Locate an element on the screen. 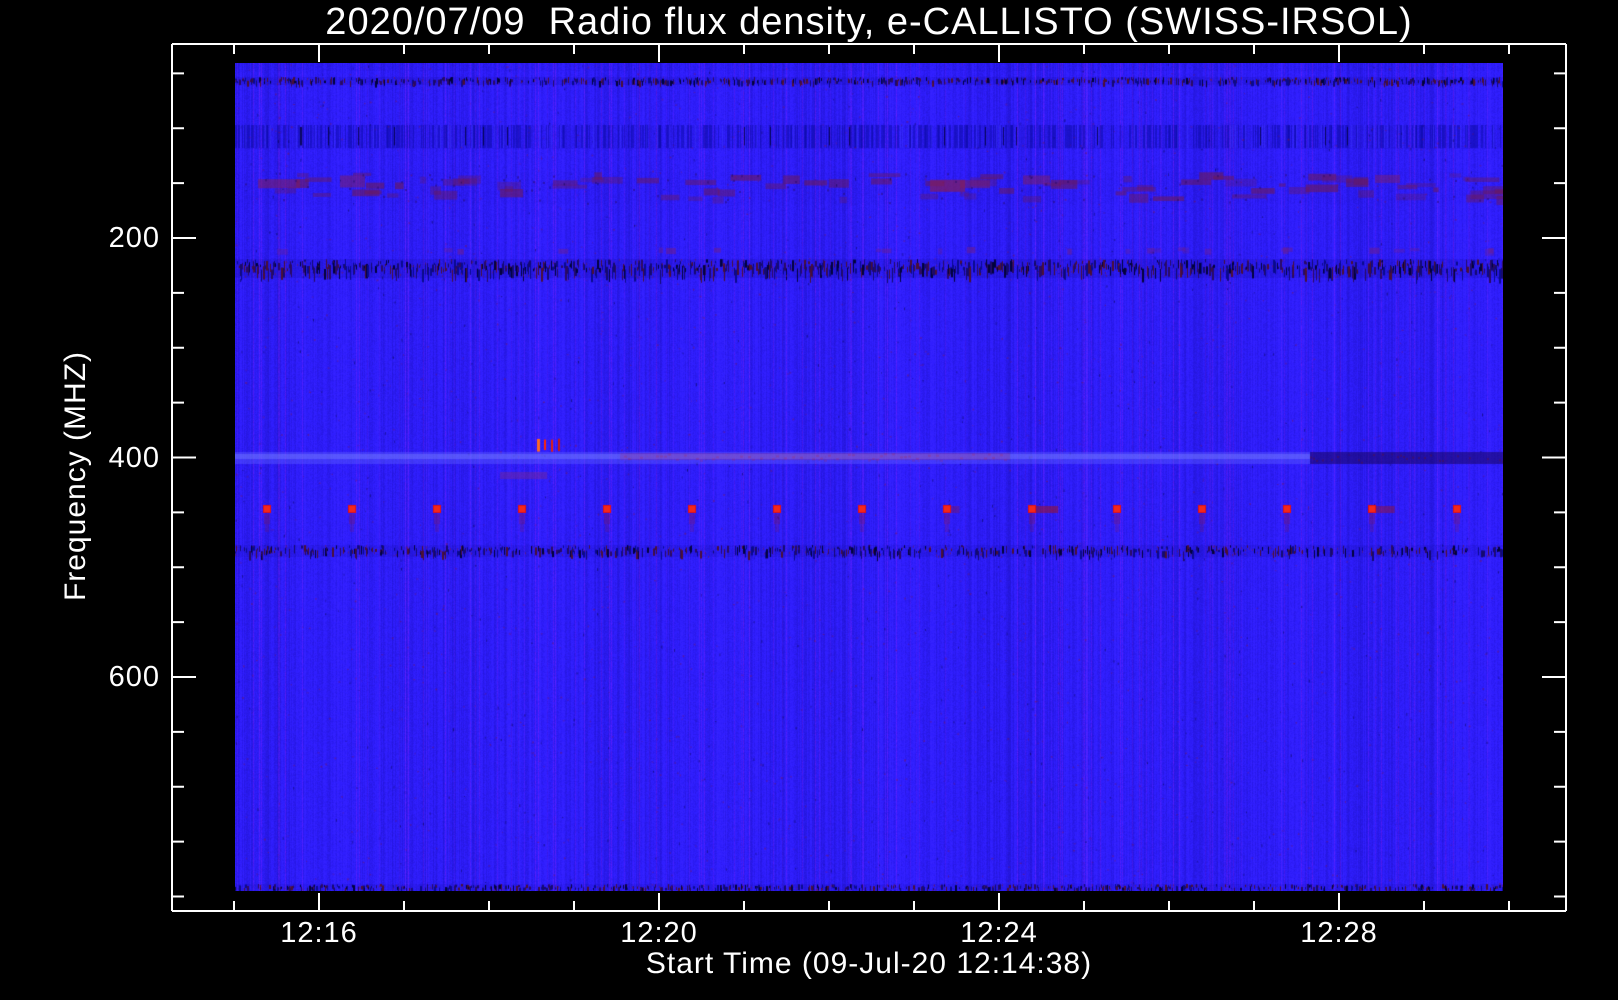  y-axis-label: Frequency (MHZ) is located at coordinates (75, 476).